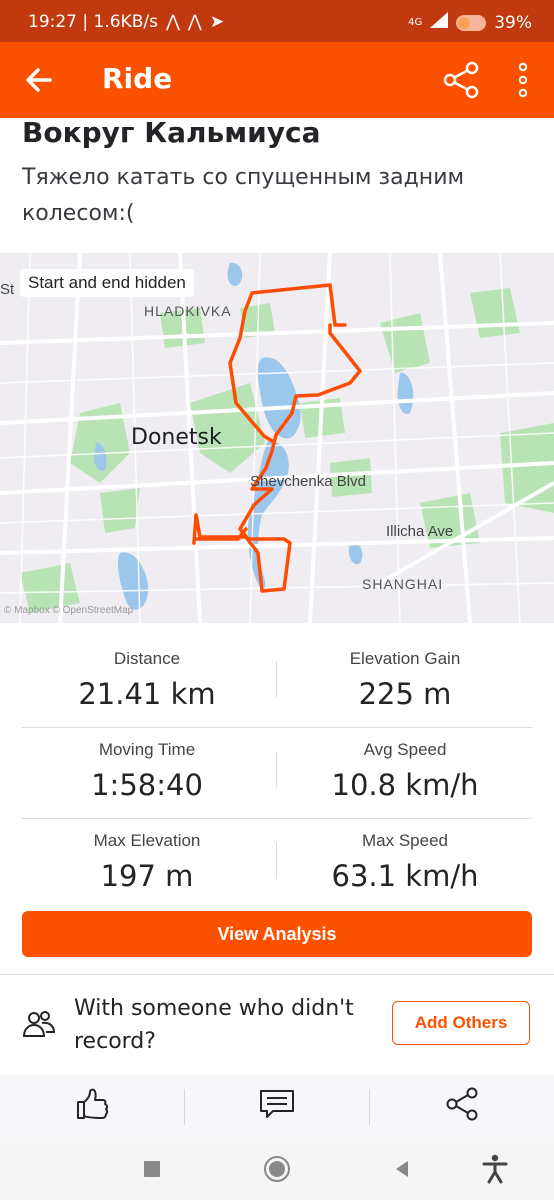  I want to click on stat-value: 197 m, so click(147, 876).